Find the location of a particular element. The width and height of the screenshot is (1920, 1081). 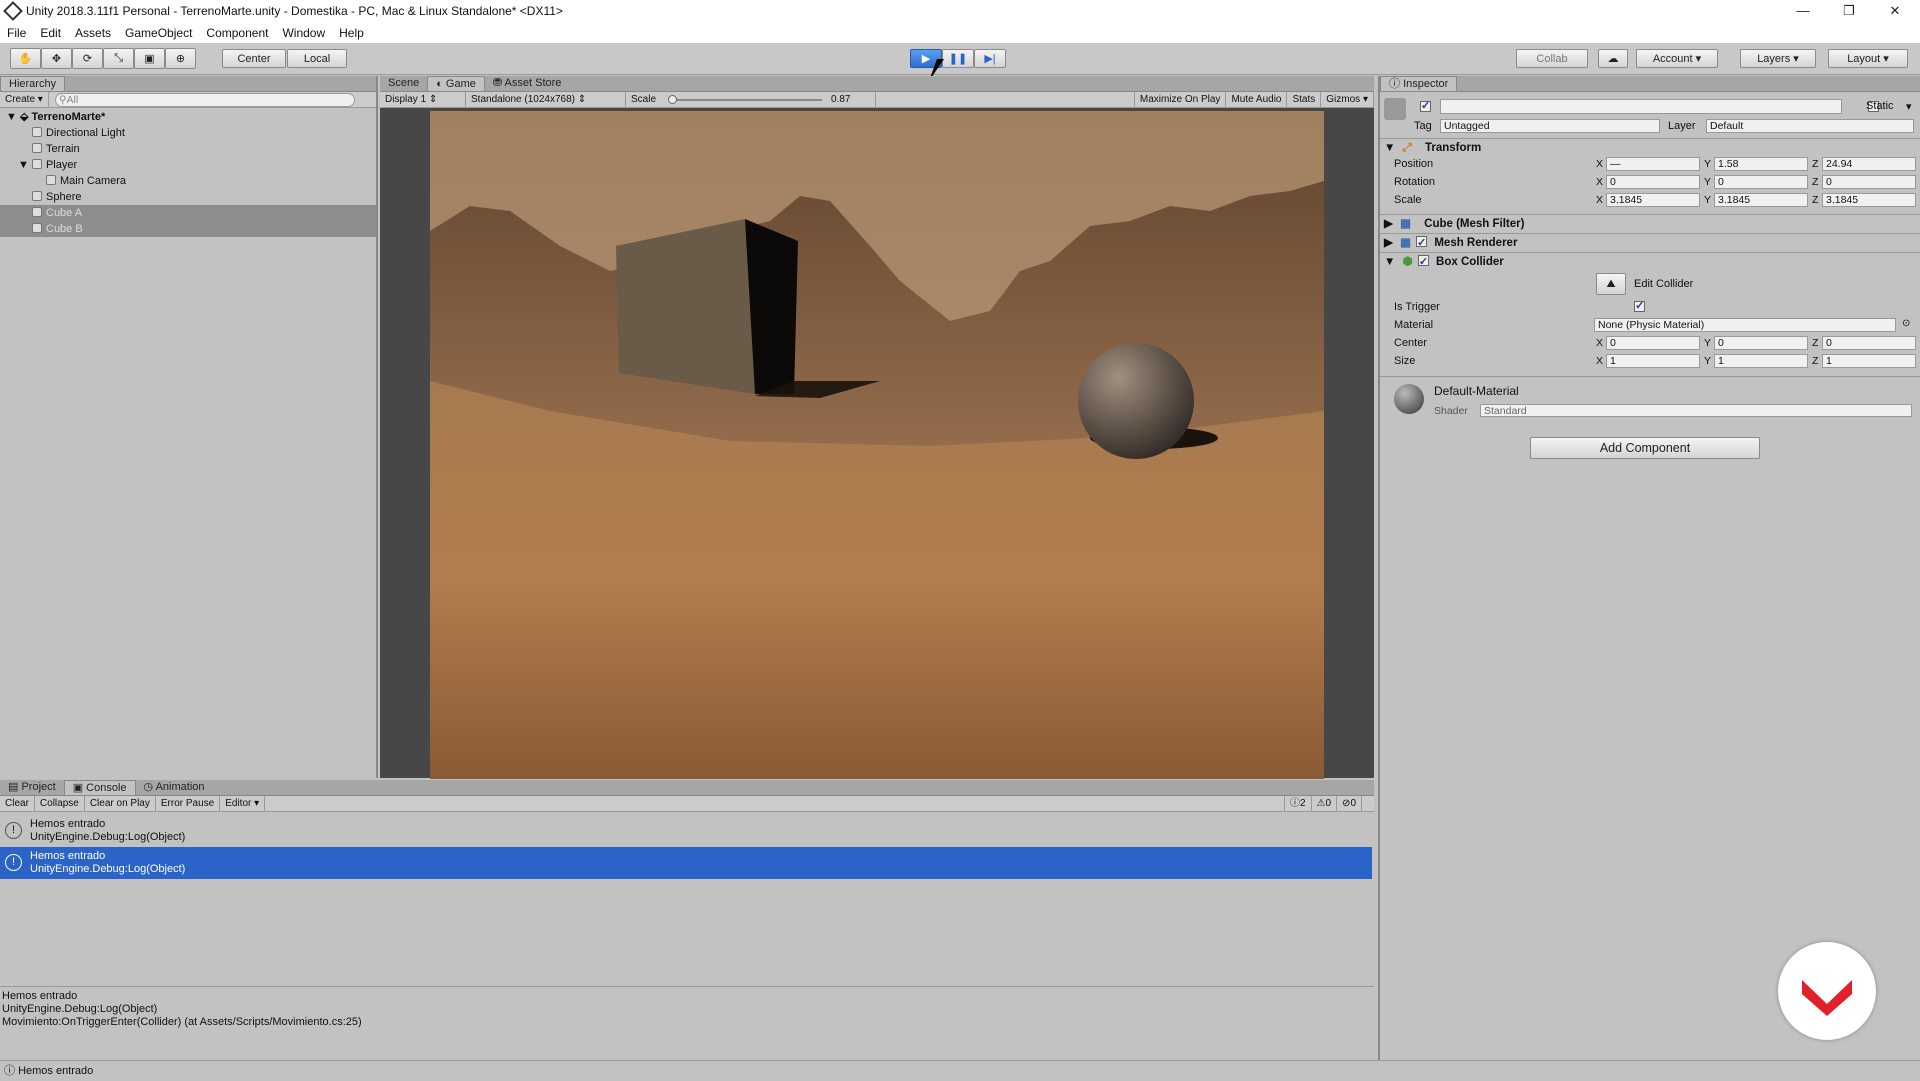

list-item: Main Camera is located at coordinates (188, 181).